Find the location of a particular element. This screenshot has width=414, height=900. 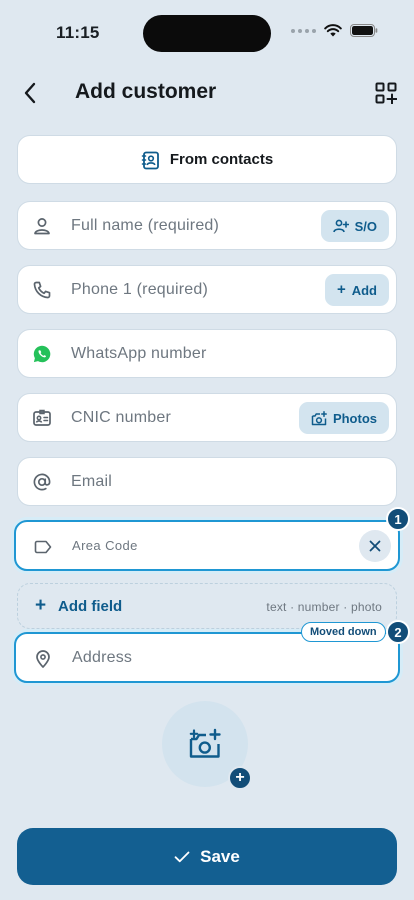

from-contacts-button: From contacts is located at coordinates (207, 159).